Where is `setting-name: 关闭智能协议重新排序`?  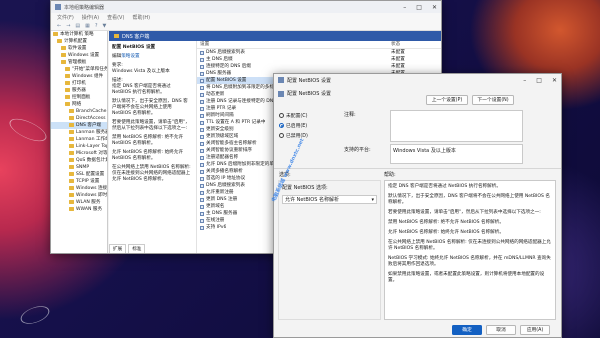
setting-name: 关闭智能协议重新排序 is located at coordinates (229, 150).